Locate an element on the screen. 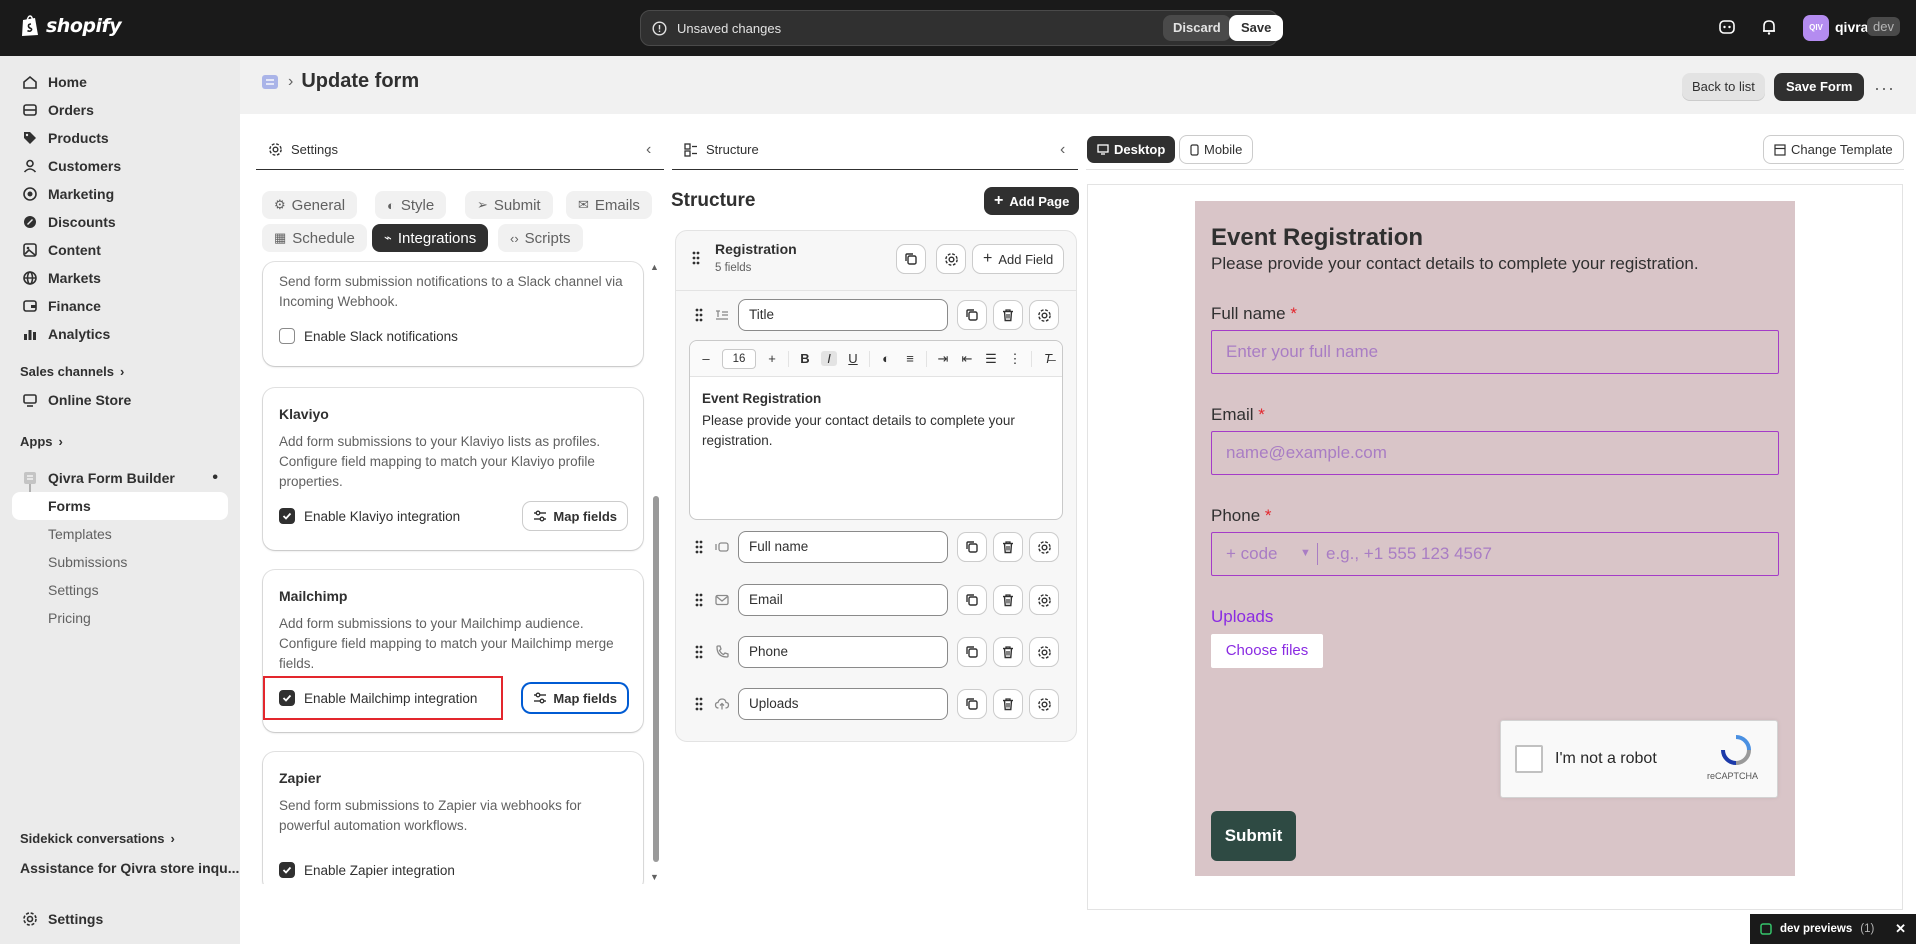 The width and height of the screenshot is (1916, 944). field-label-input: Email is located at coordinates (843, 600).